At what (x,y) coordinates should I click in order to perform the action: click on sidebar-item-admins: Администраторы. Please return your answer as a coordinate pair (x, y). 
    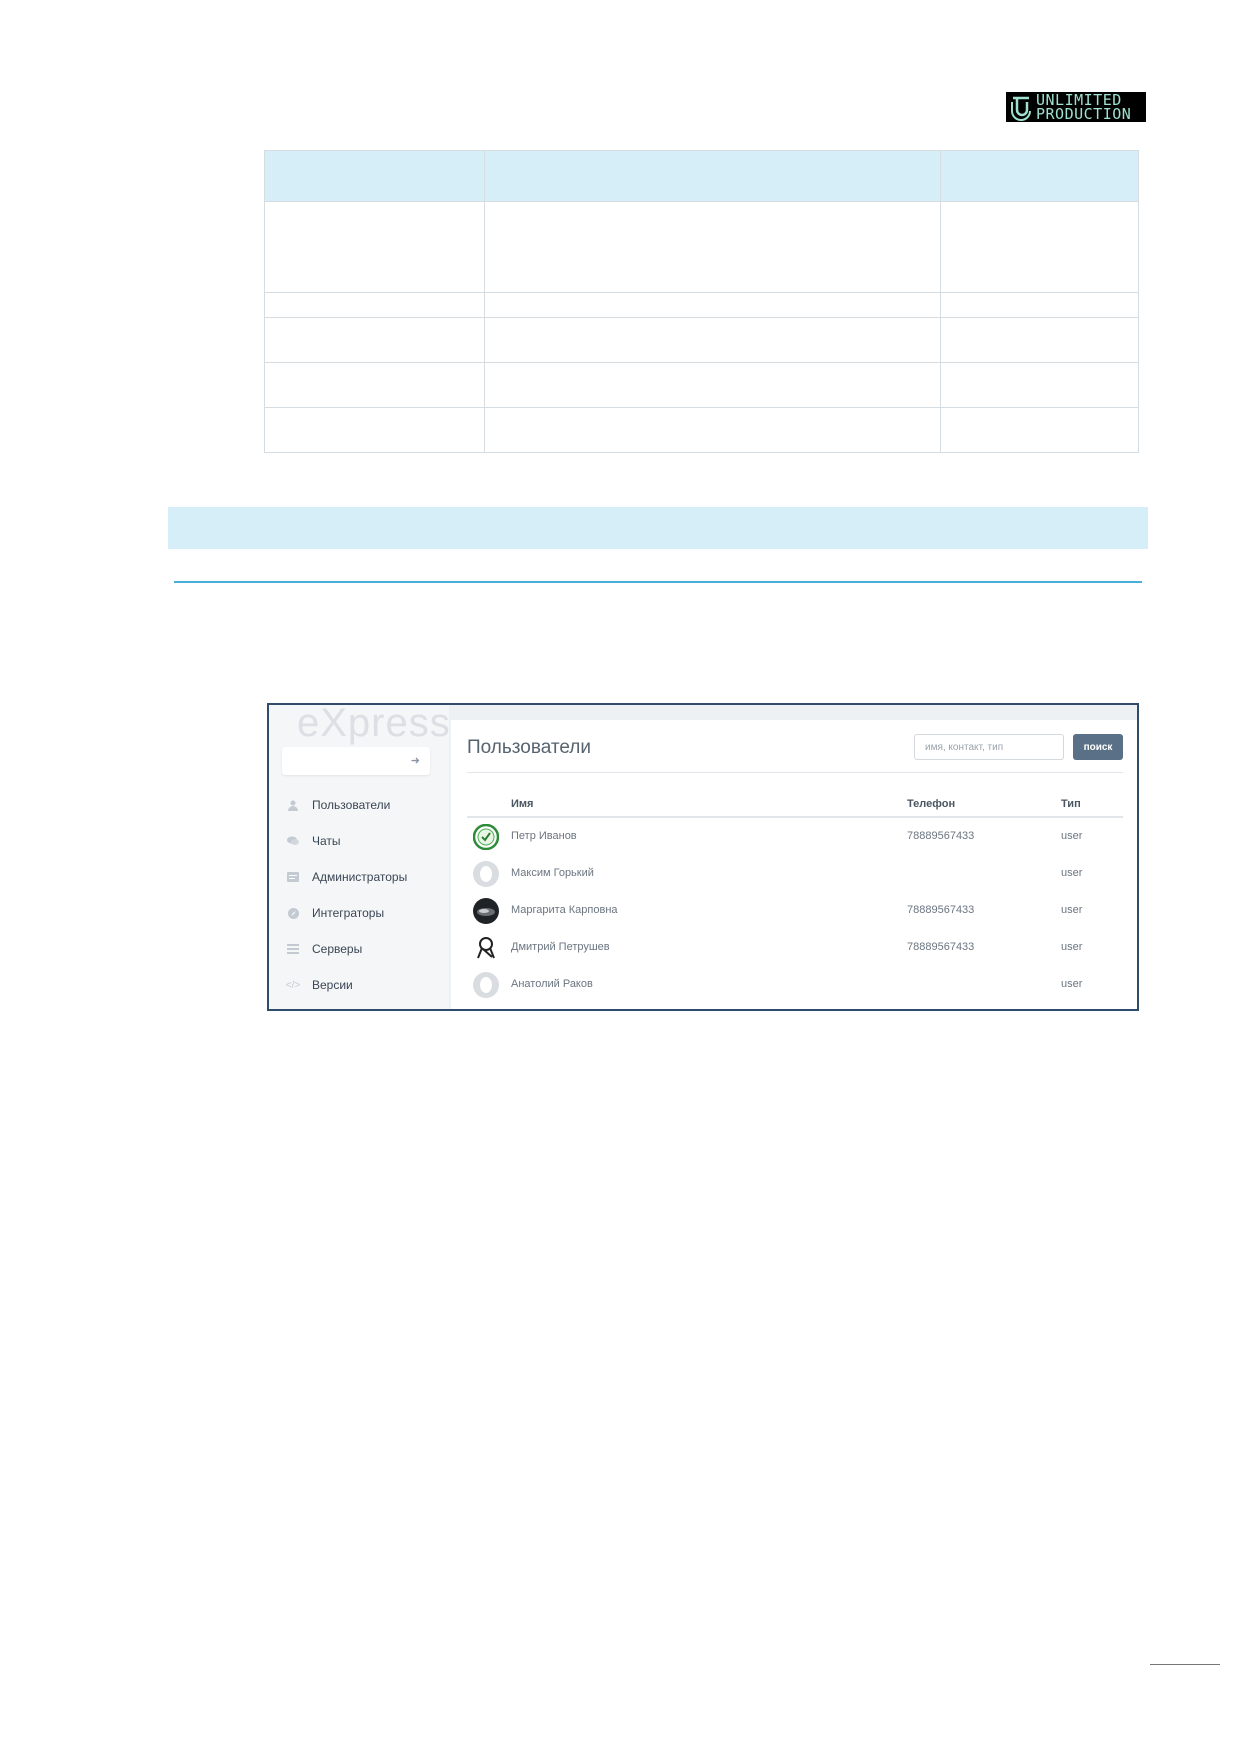
    Looking at the image, I should click on (359, 877).